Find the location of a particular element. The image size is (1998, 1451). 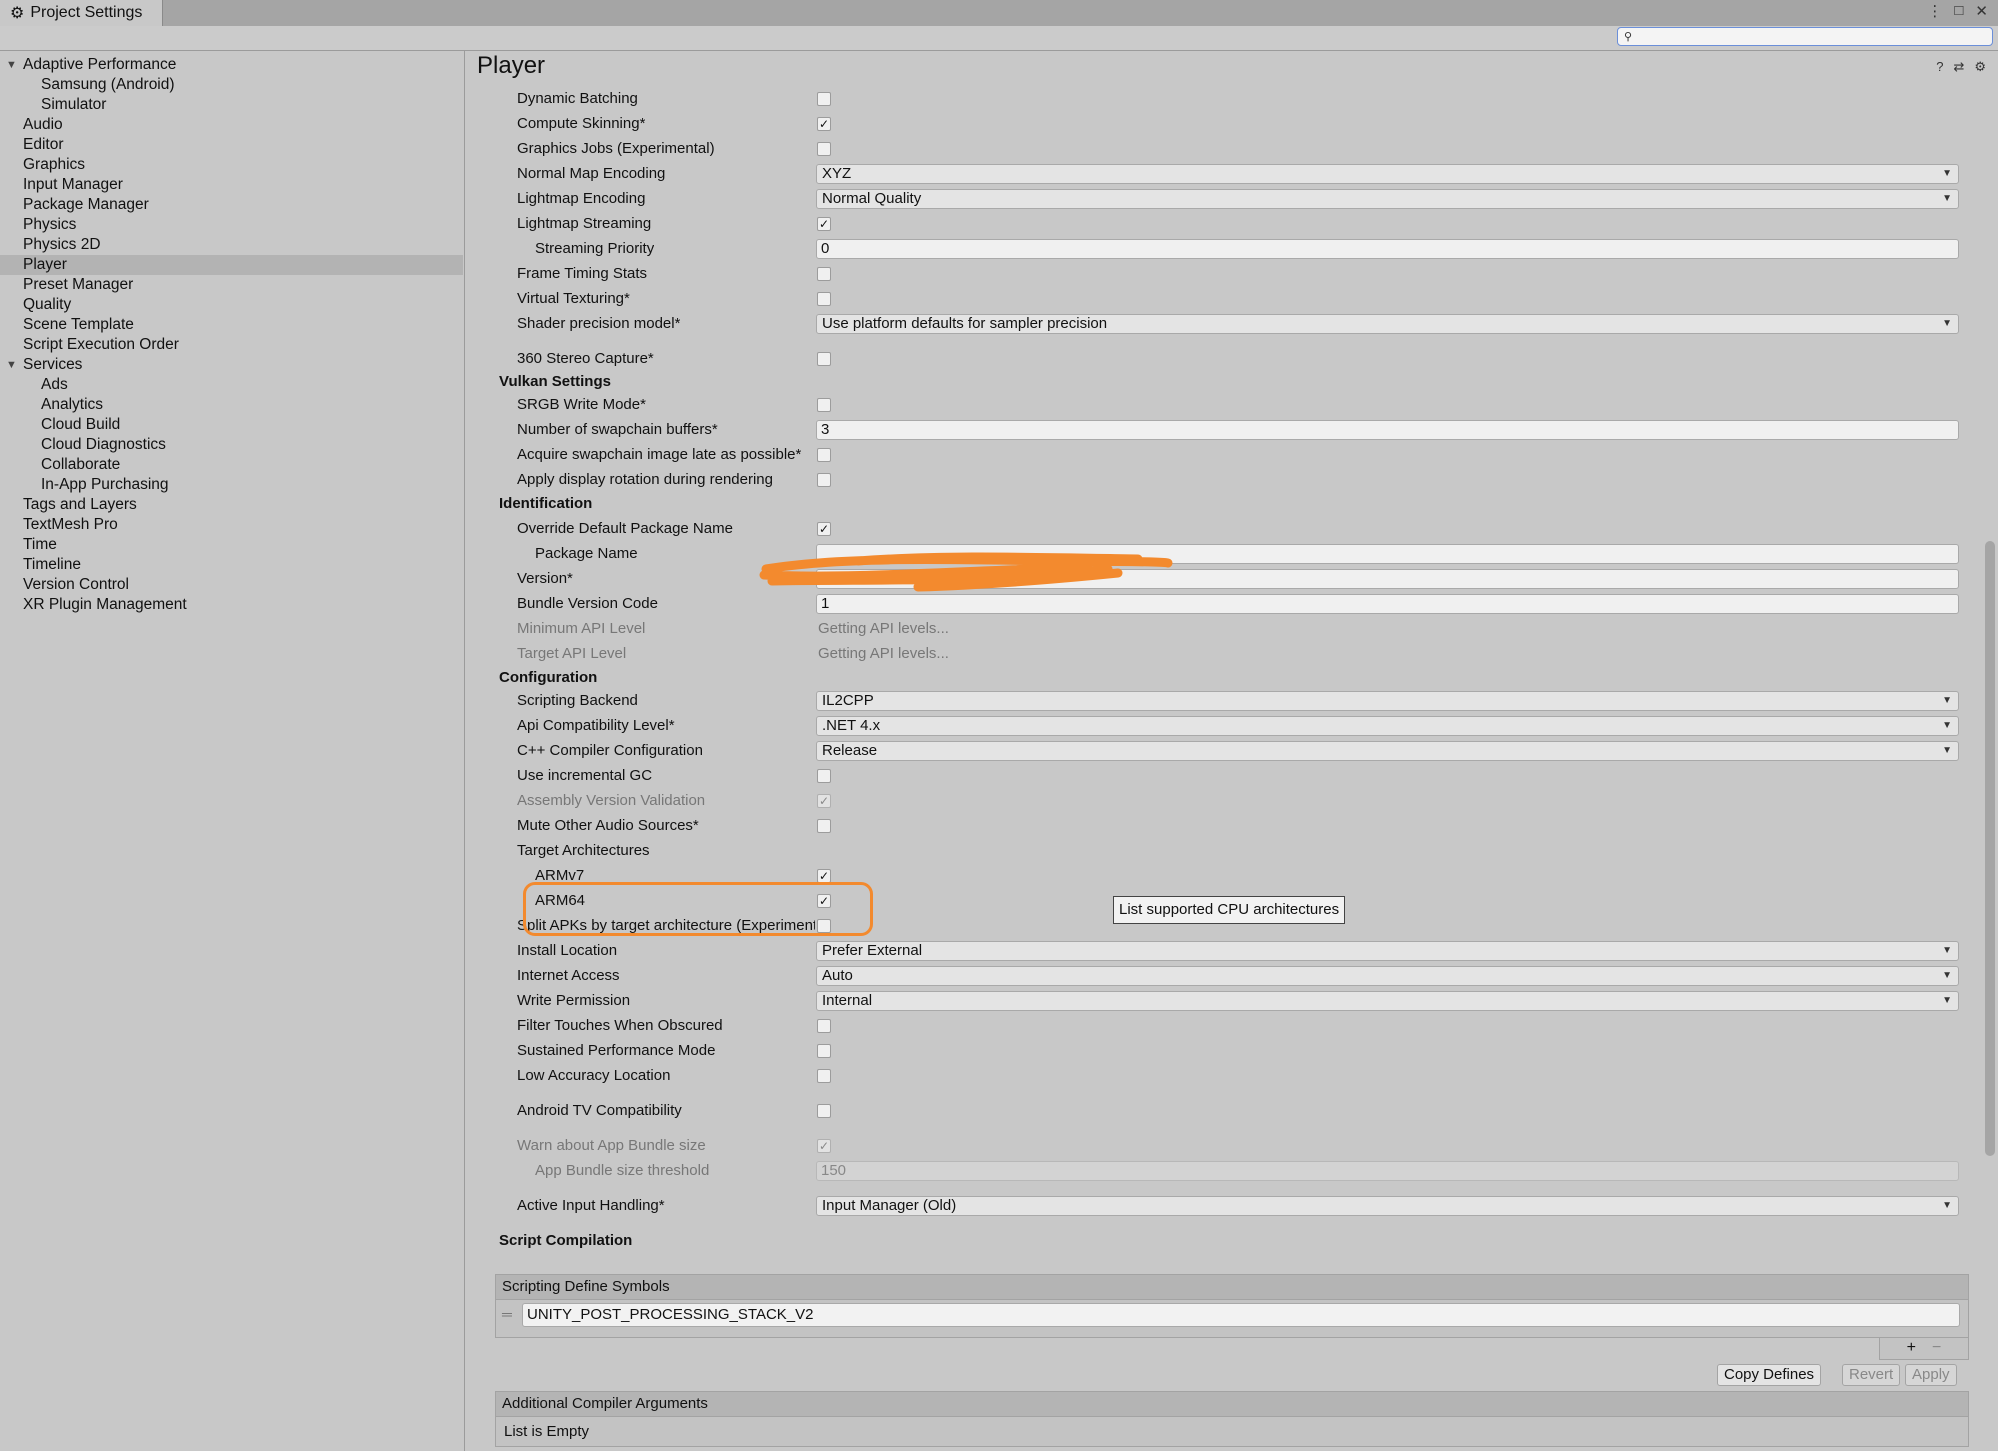

revert-button: Revert is located at coordinates (1871, 1375).